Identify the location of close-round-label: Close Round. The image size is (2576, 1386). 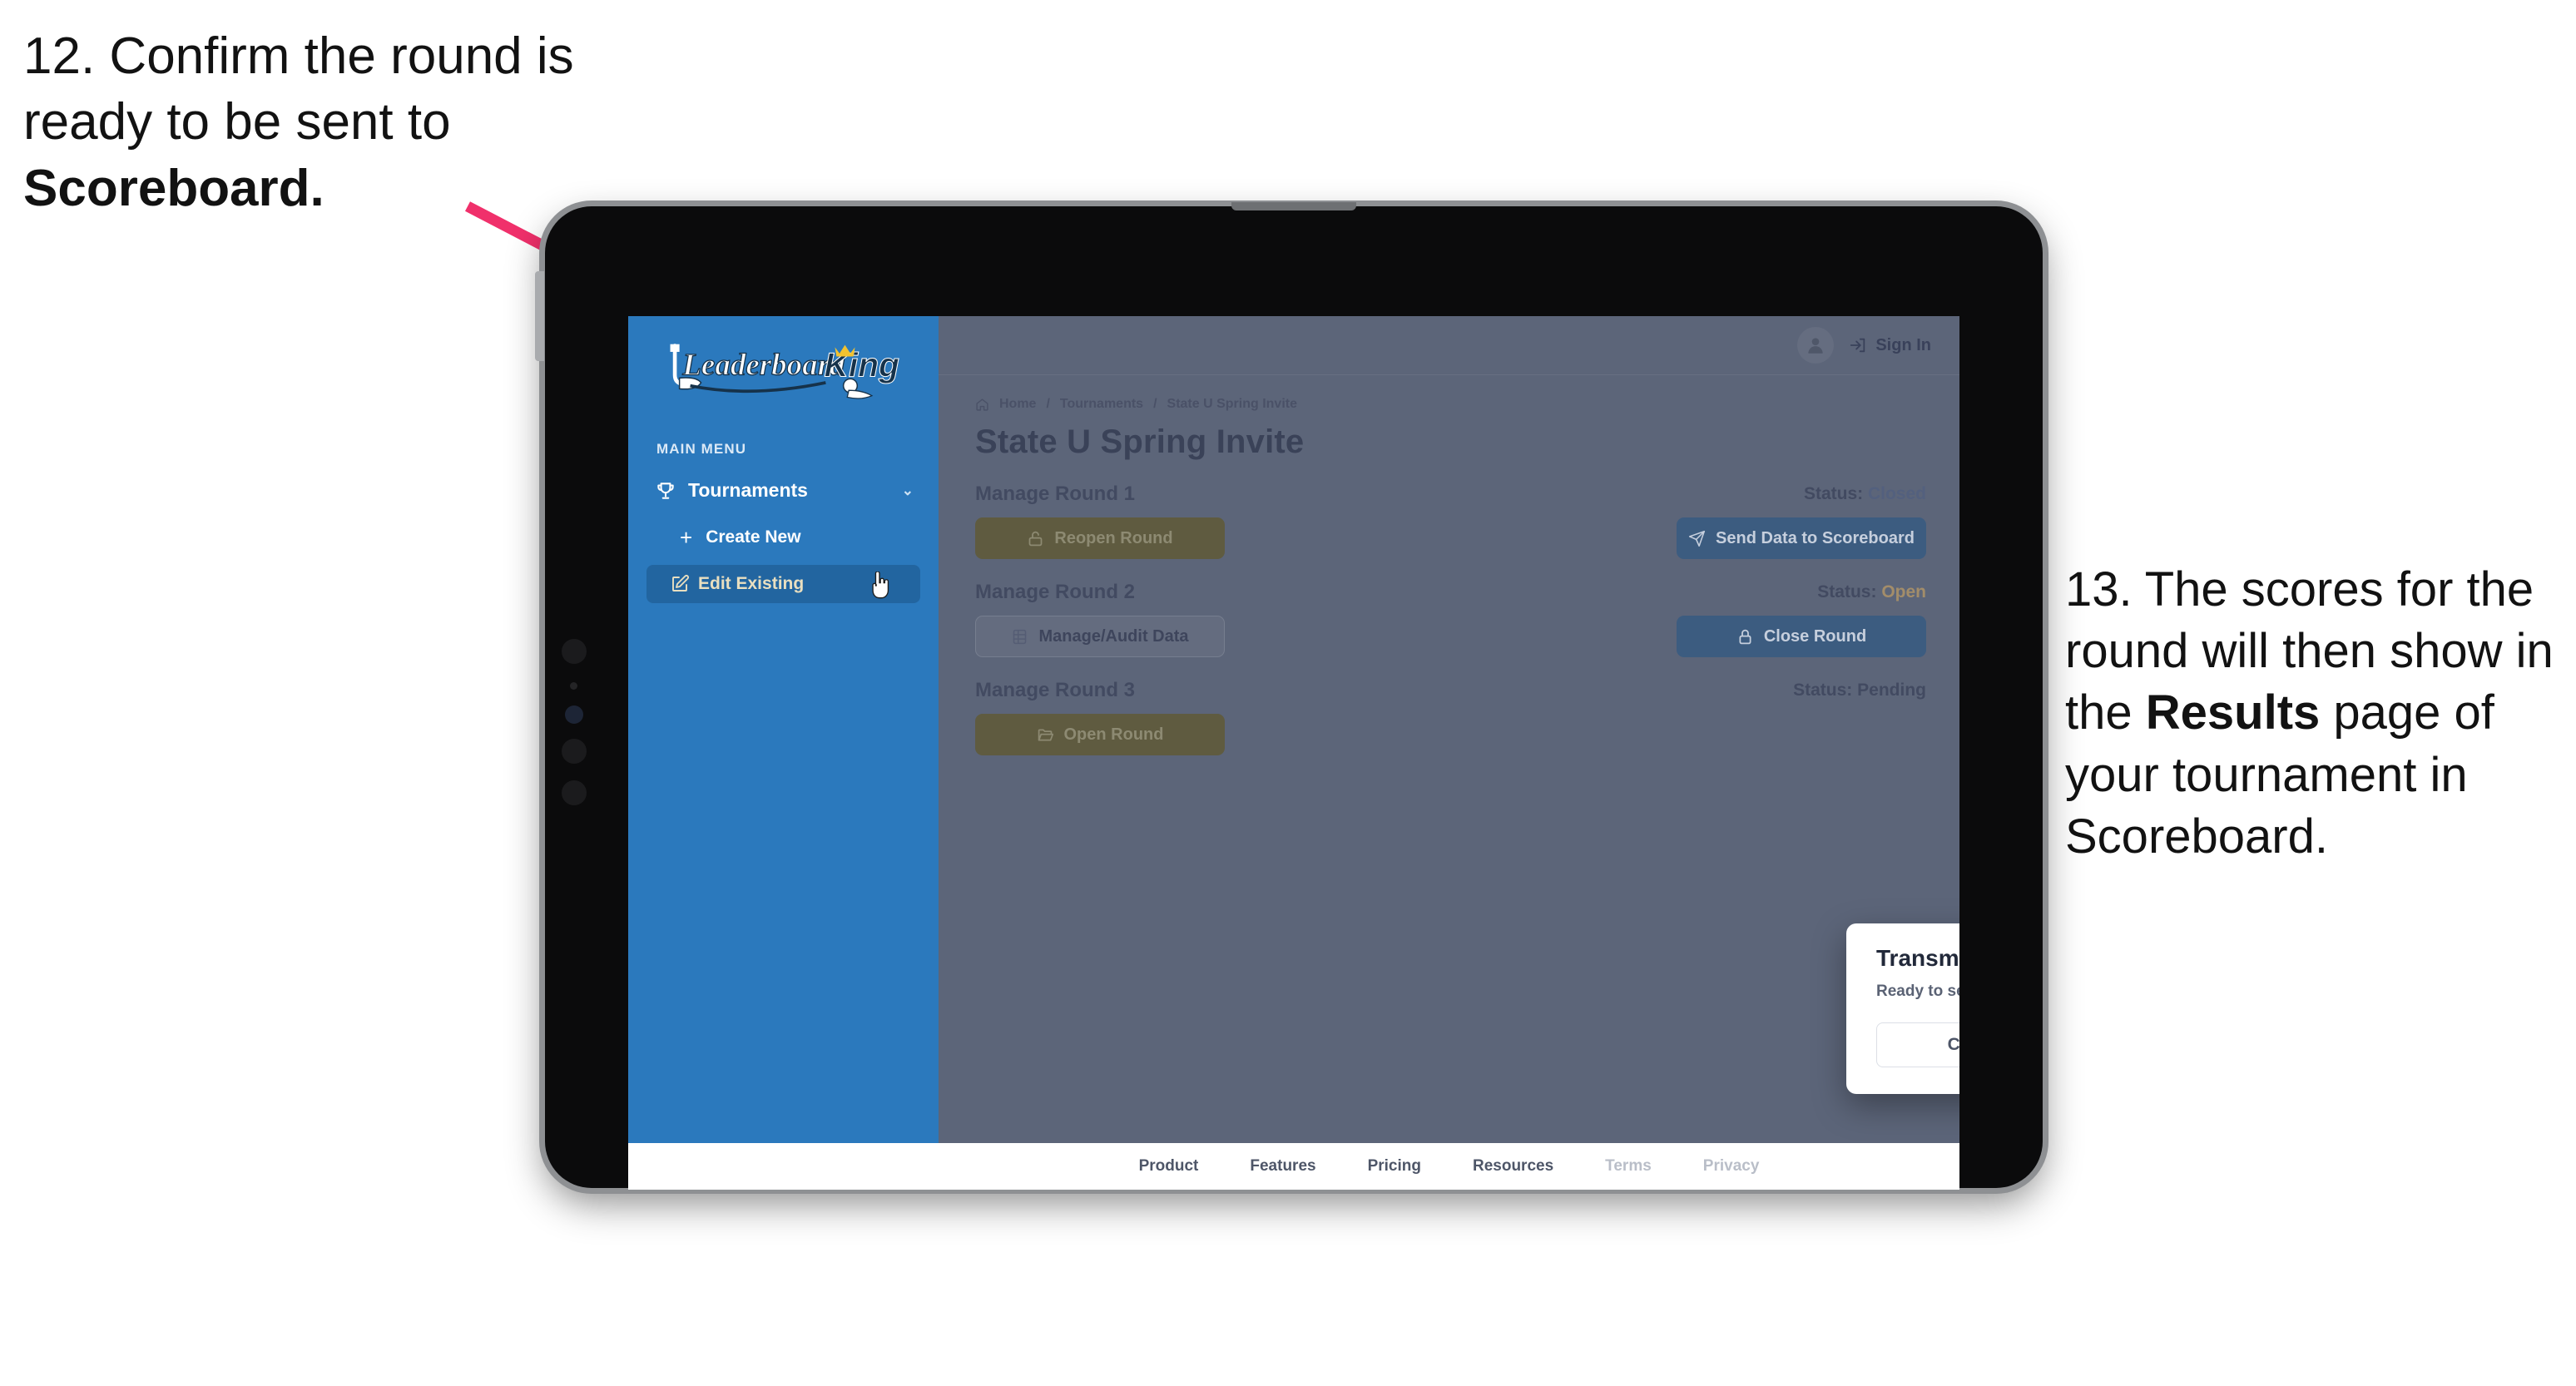
(1815, 636).